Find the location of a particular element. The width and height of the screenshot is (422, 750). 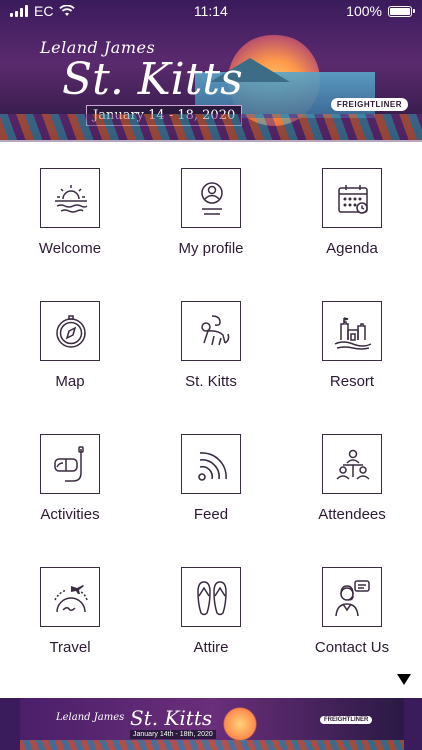

triangle-down-icon is located at coordinates (404, 679).